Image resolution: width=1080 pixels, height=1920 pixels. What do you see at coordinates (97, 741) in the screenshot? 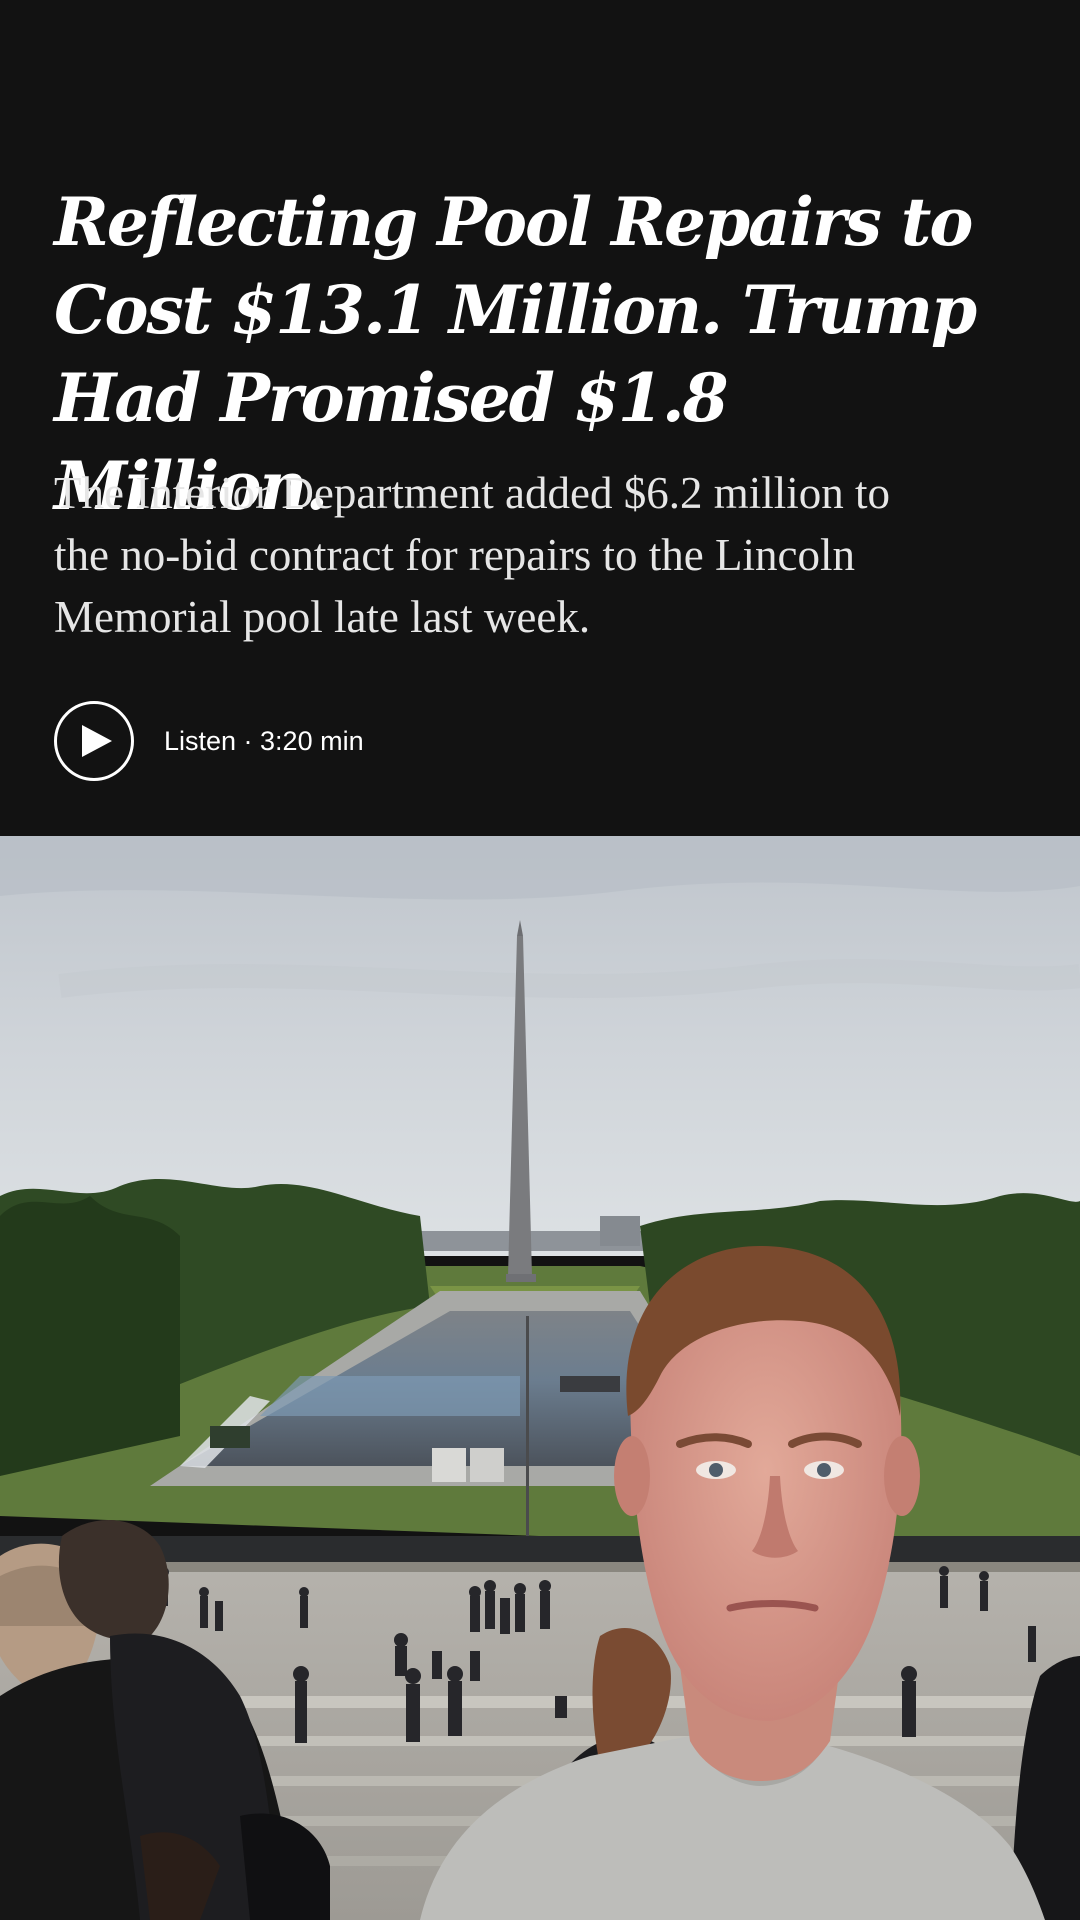
I see `play-icon` at bounding box center [97, 741].